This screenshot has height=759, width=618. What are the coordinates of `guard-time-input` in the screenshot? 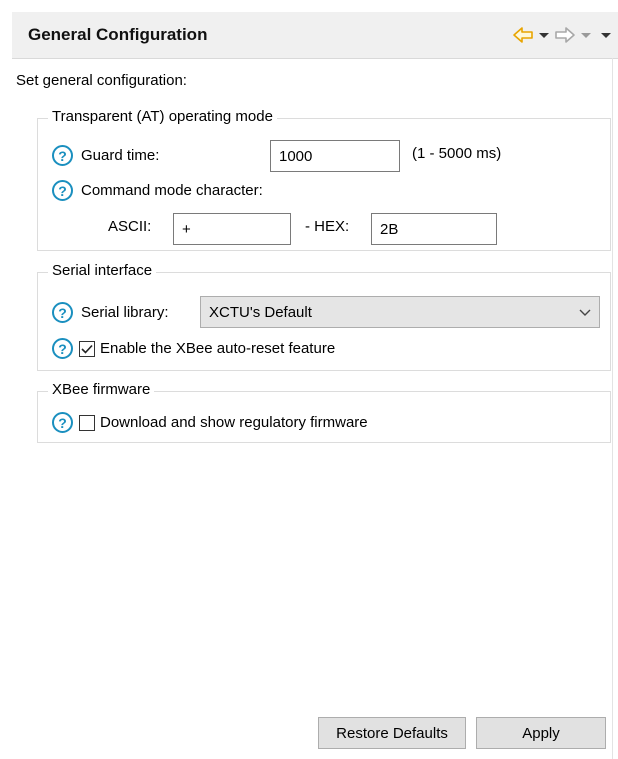 It's located at (335, 156).